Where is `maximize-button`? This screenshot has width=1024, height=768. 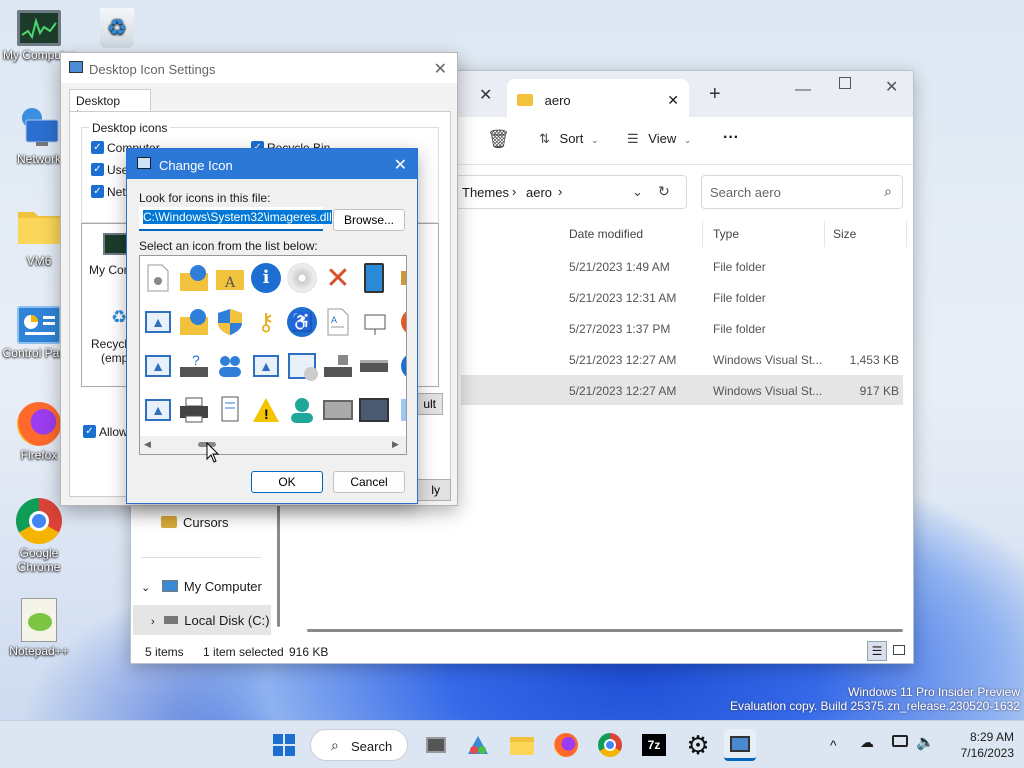
maximize-button is located at coordinates (845, 83).